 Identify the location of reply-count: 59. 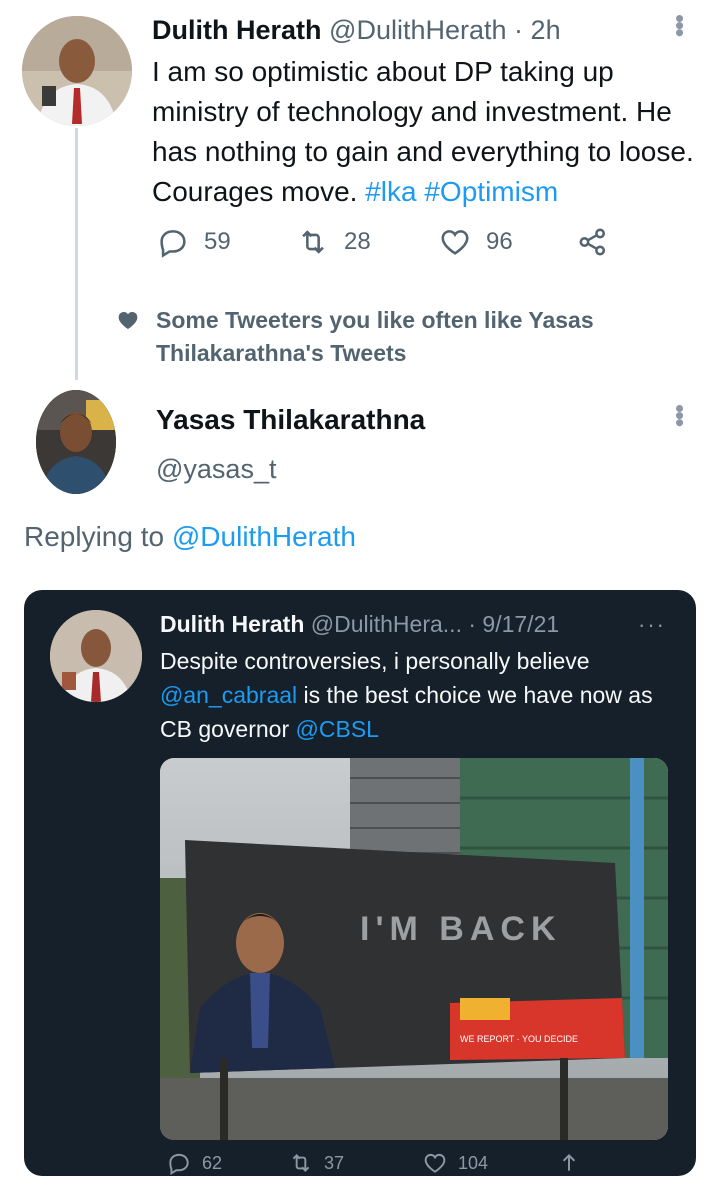
(217, 241).